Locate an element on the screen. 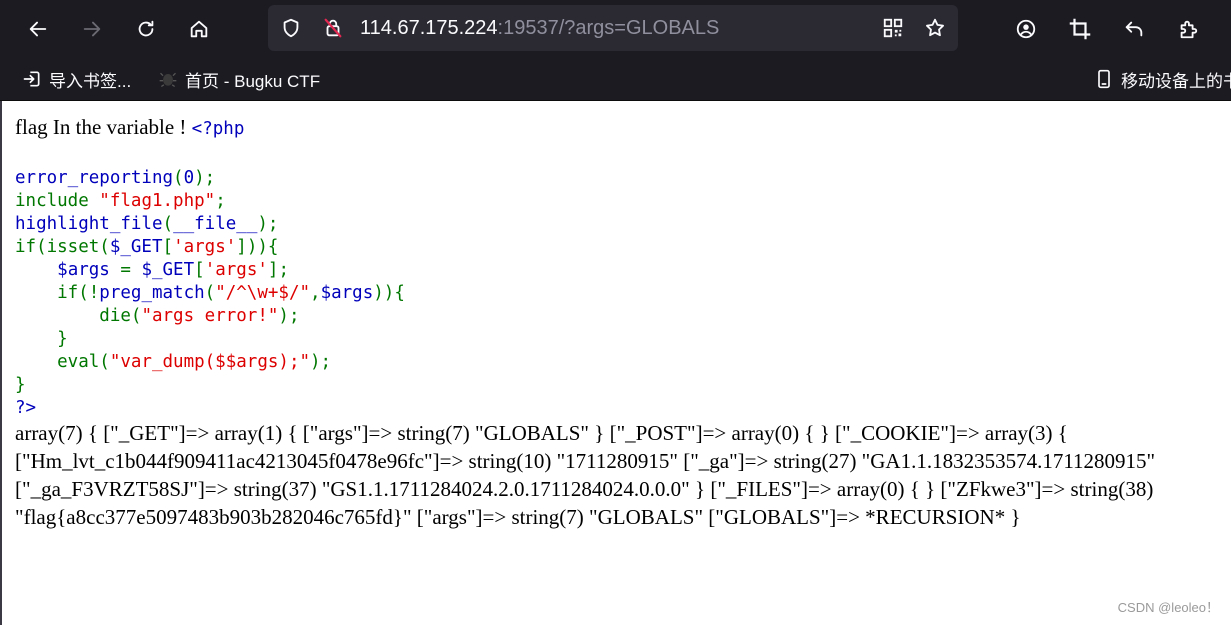 The image size is (1231, 625). puzzle-piece-icon is located at coordinates (1189, 29).